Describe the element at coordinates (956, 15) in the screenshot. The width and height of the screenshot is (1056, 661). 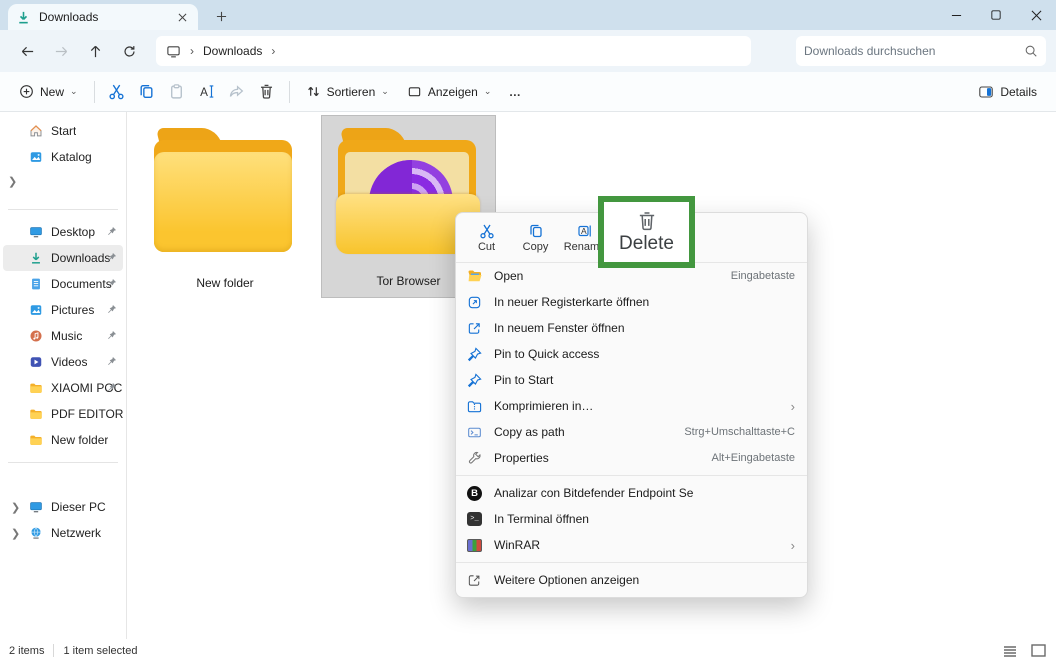
I see `minimize-button` at that location.